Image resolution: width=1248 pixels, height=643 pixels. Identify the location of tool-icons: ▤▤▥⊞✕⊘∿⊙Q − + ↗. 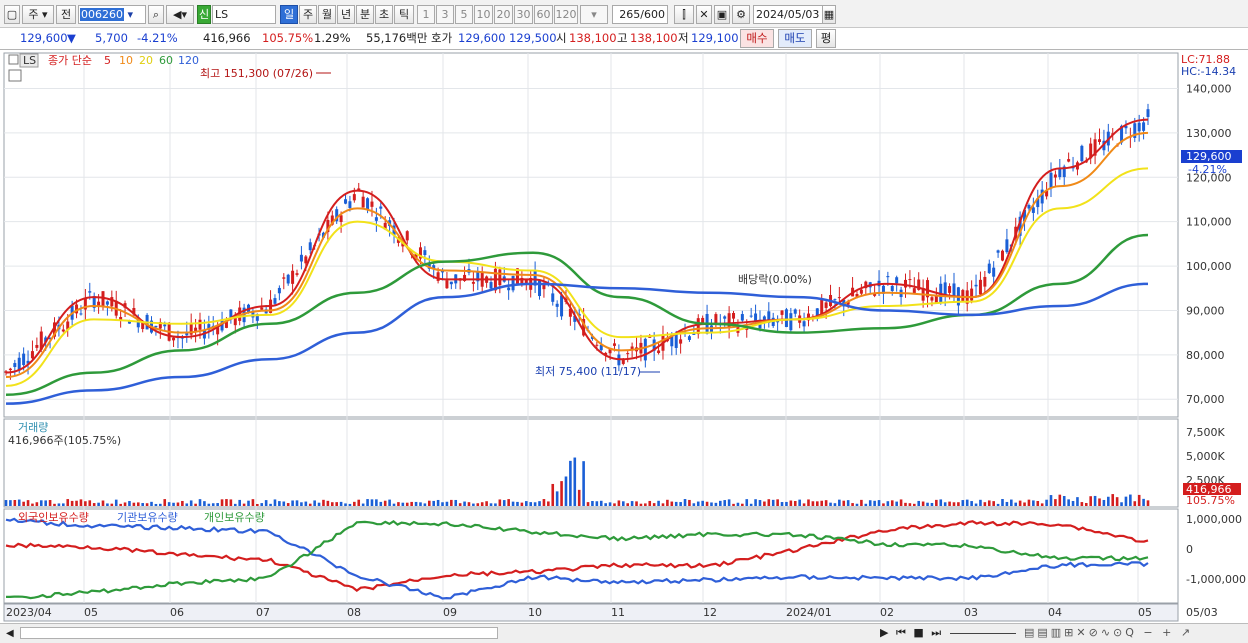
(1108, 632).